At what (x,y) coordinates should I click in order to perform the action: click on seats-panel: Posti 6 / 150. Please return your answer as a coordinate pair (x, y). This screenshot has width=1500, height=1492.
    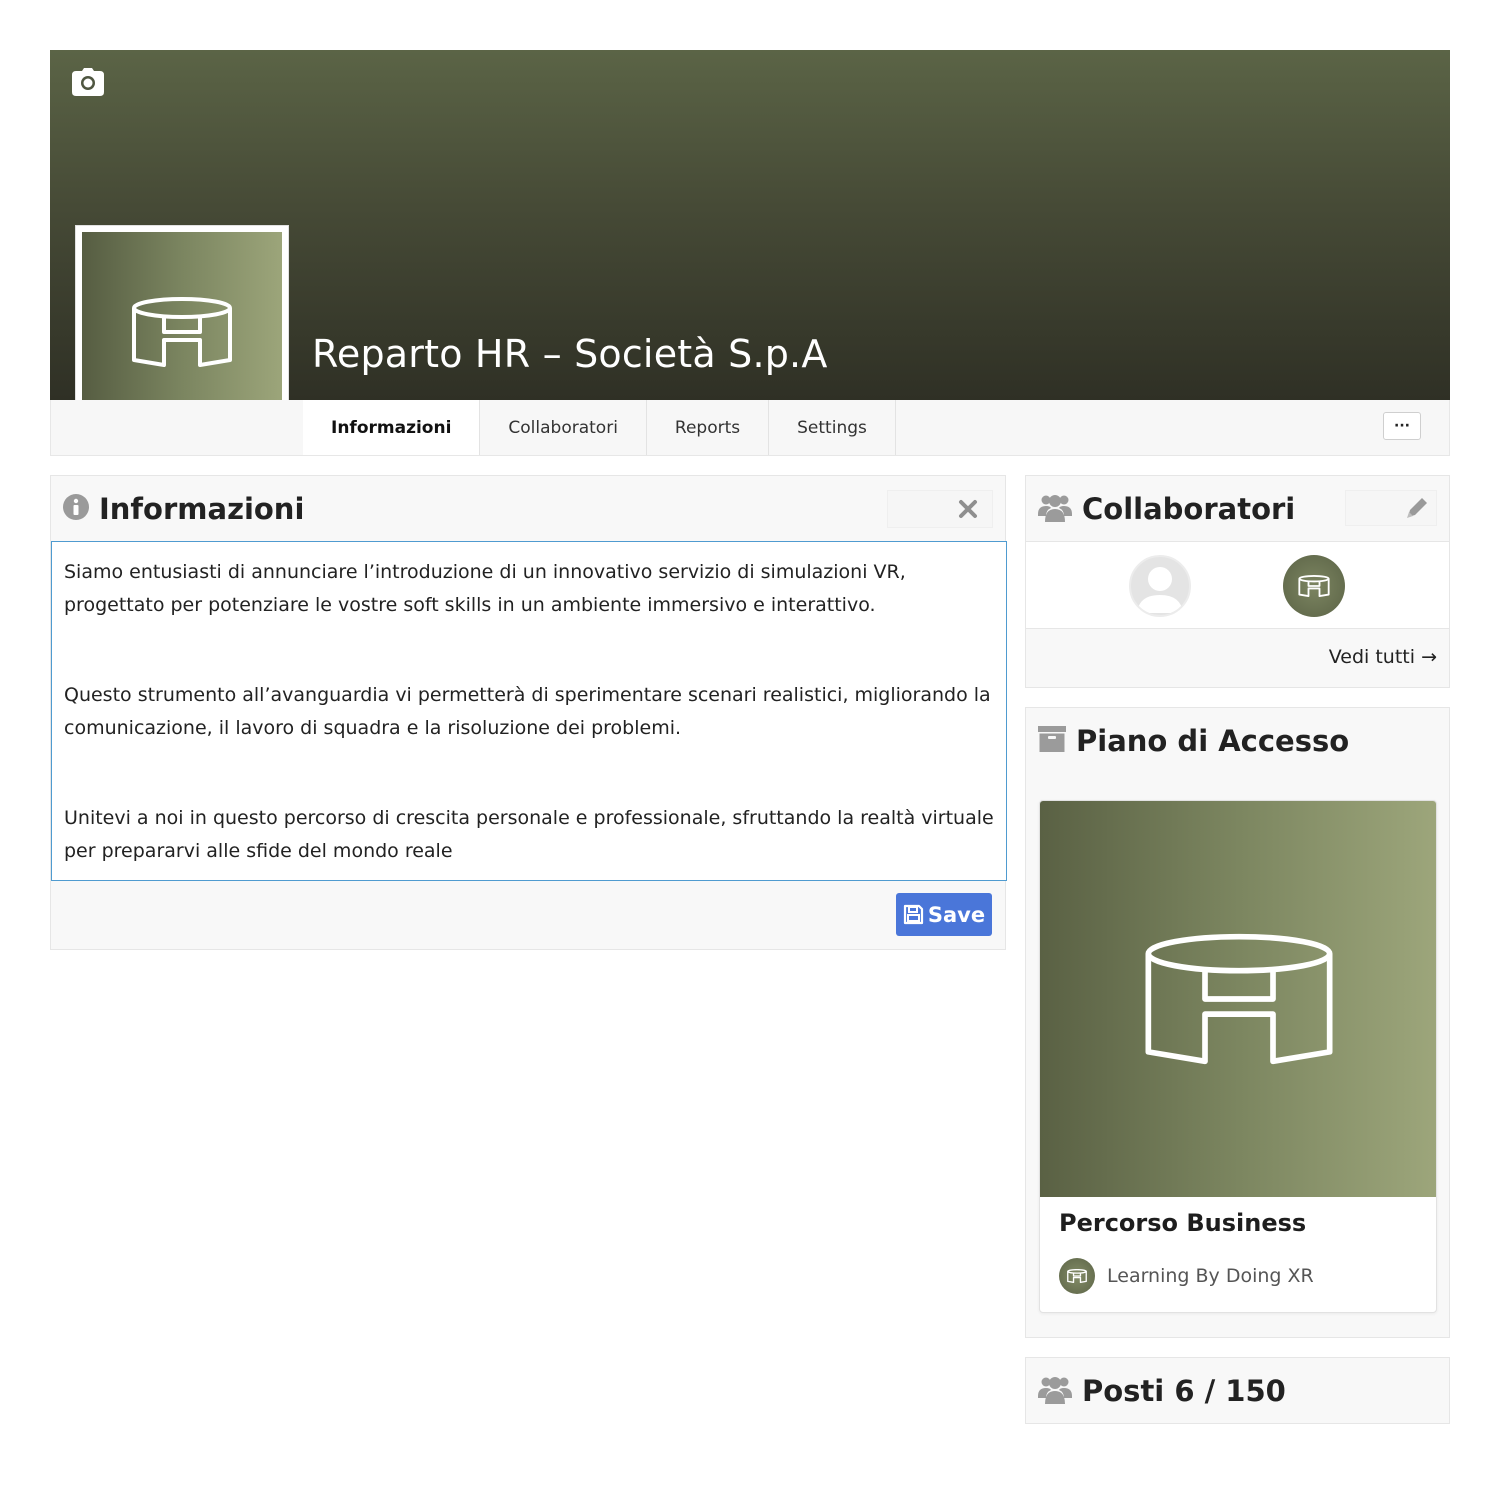
    Looking at the image, I should click on (1237, 1390).